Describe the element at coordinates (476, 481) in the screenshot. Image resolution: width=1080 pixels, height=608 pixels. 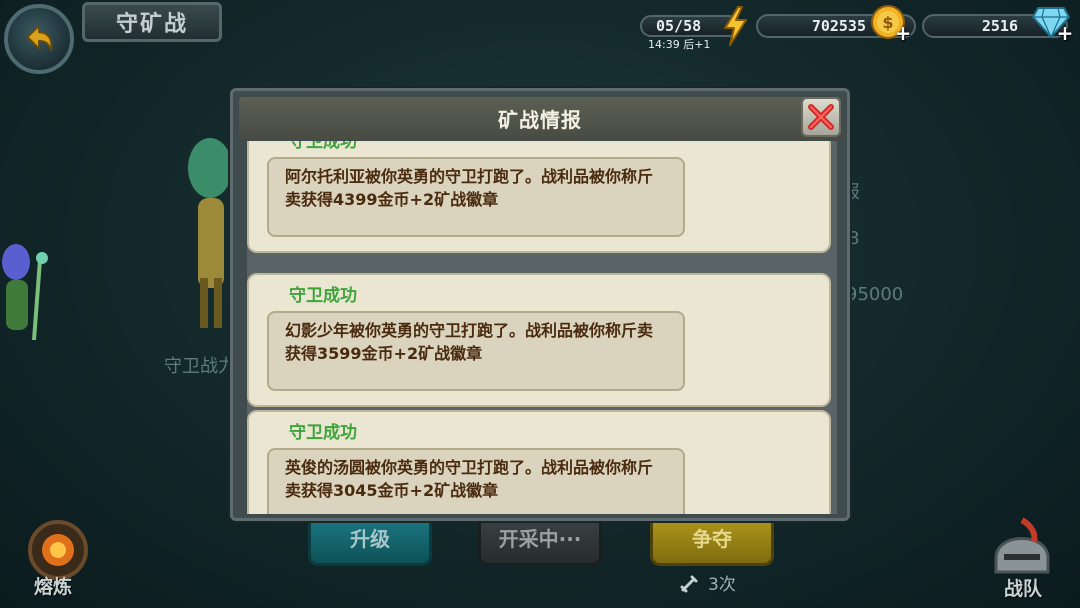
I see `report-text: 英俊的汤圆被你英勇的守卫打跑了。战利品被你称斤卖获得3045金币+2矿战徽章` at that location.